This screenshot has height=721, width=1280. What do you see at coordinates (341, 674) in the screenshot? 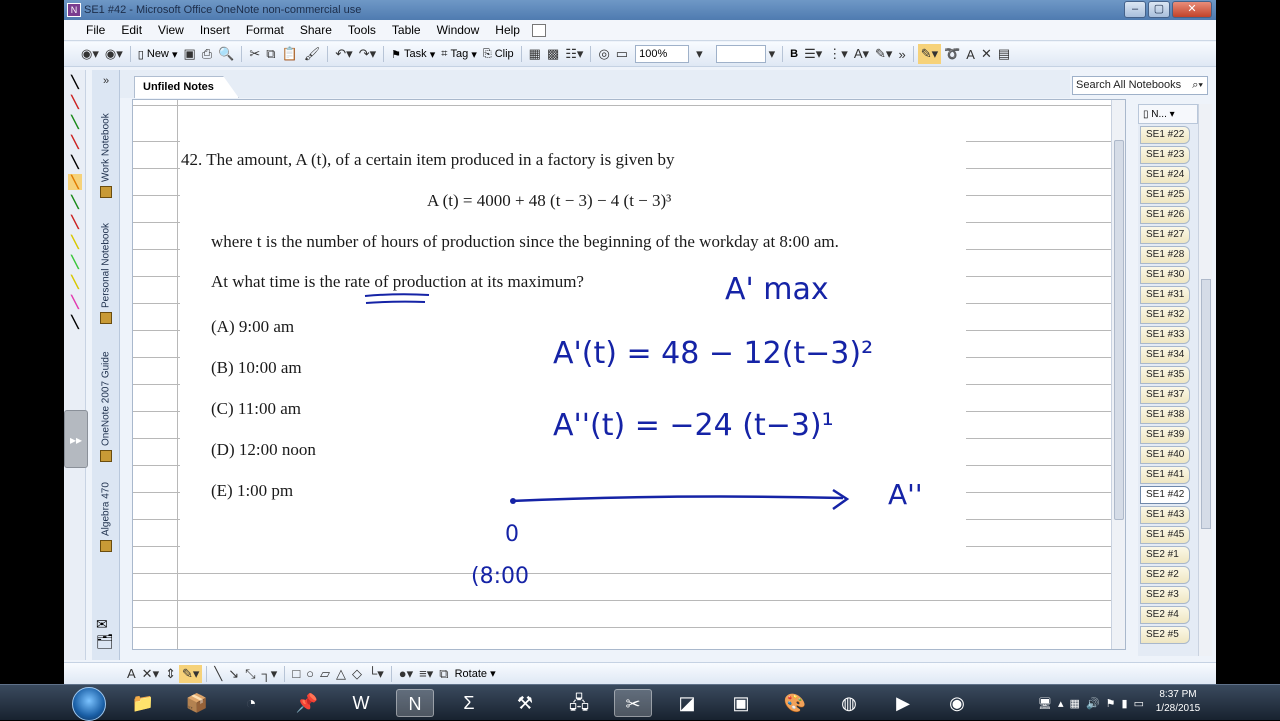
I see `triangle-icon: △` at bounding box center [341, 674].